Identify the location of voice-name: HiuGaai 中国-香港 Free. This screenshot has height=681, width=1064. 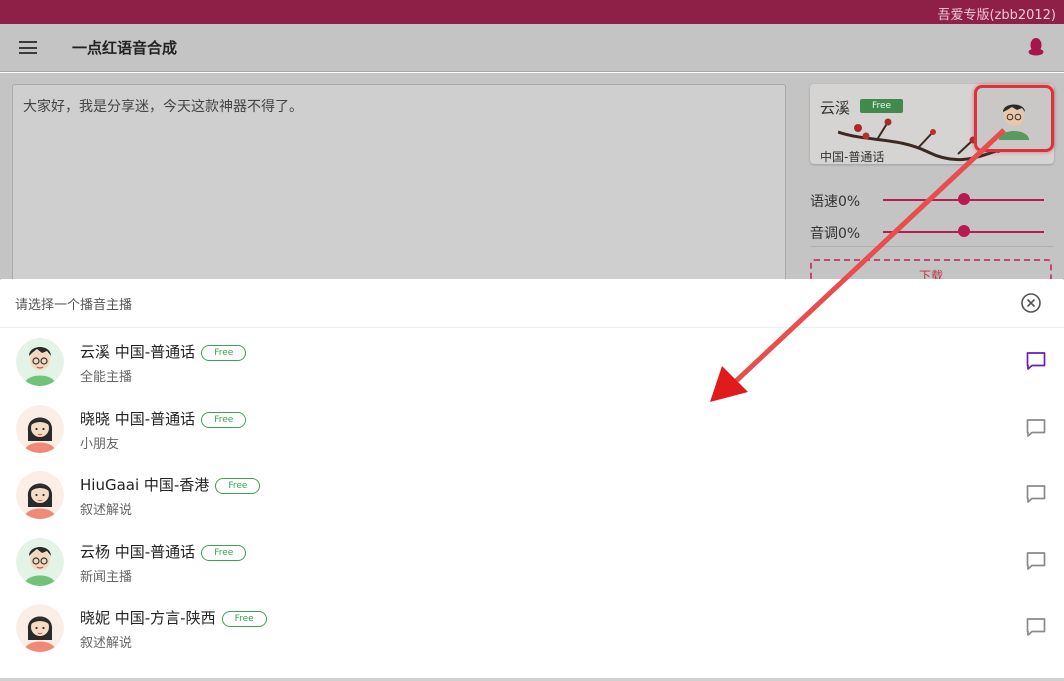
(170, 484).